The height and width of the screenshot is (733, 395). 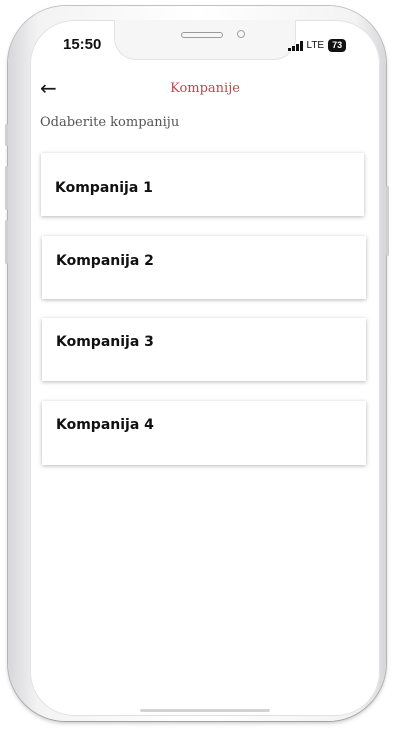 I want to click on company-label: Kompanija 4, so click(x=105, y=425).